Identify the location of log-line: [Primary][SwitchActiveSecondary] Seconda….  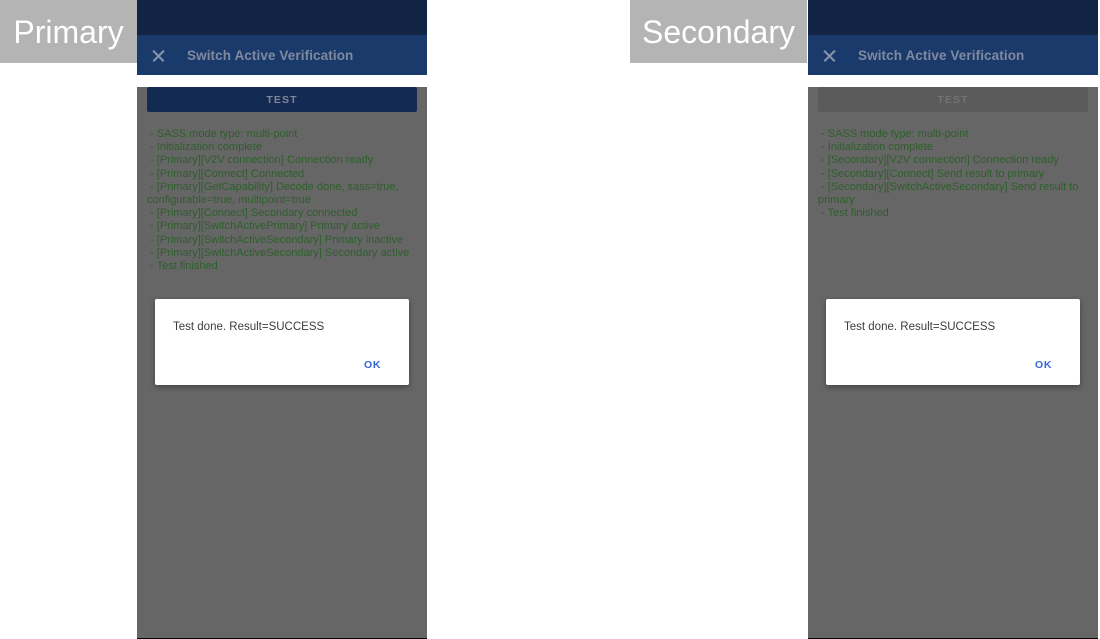
(282, 253).